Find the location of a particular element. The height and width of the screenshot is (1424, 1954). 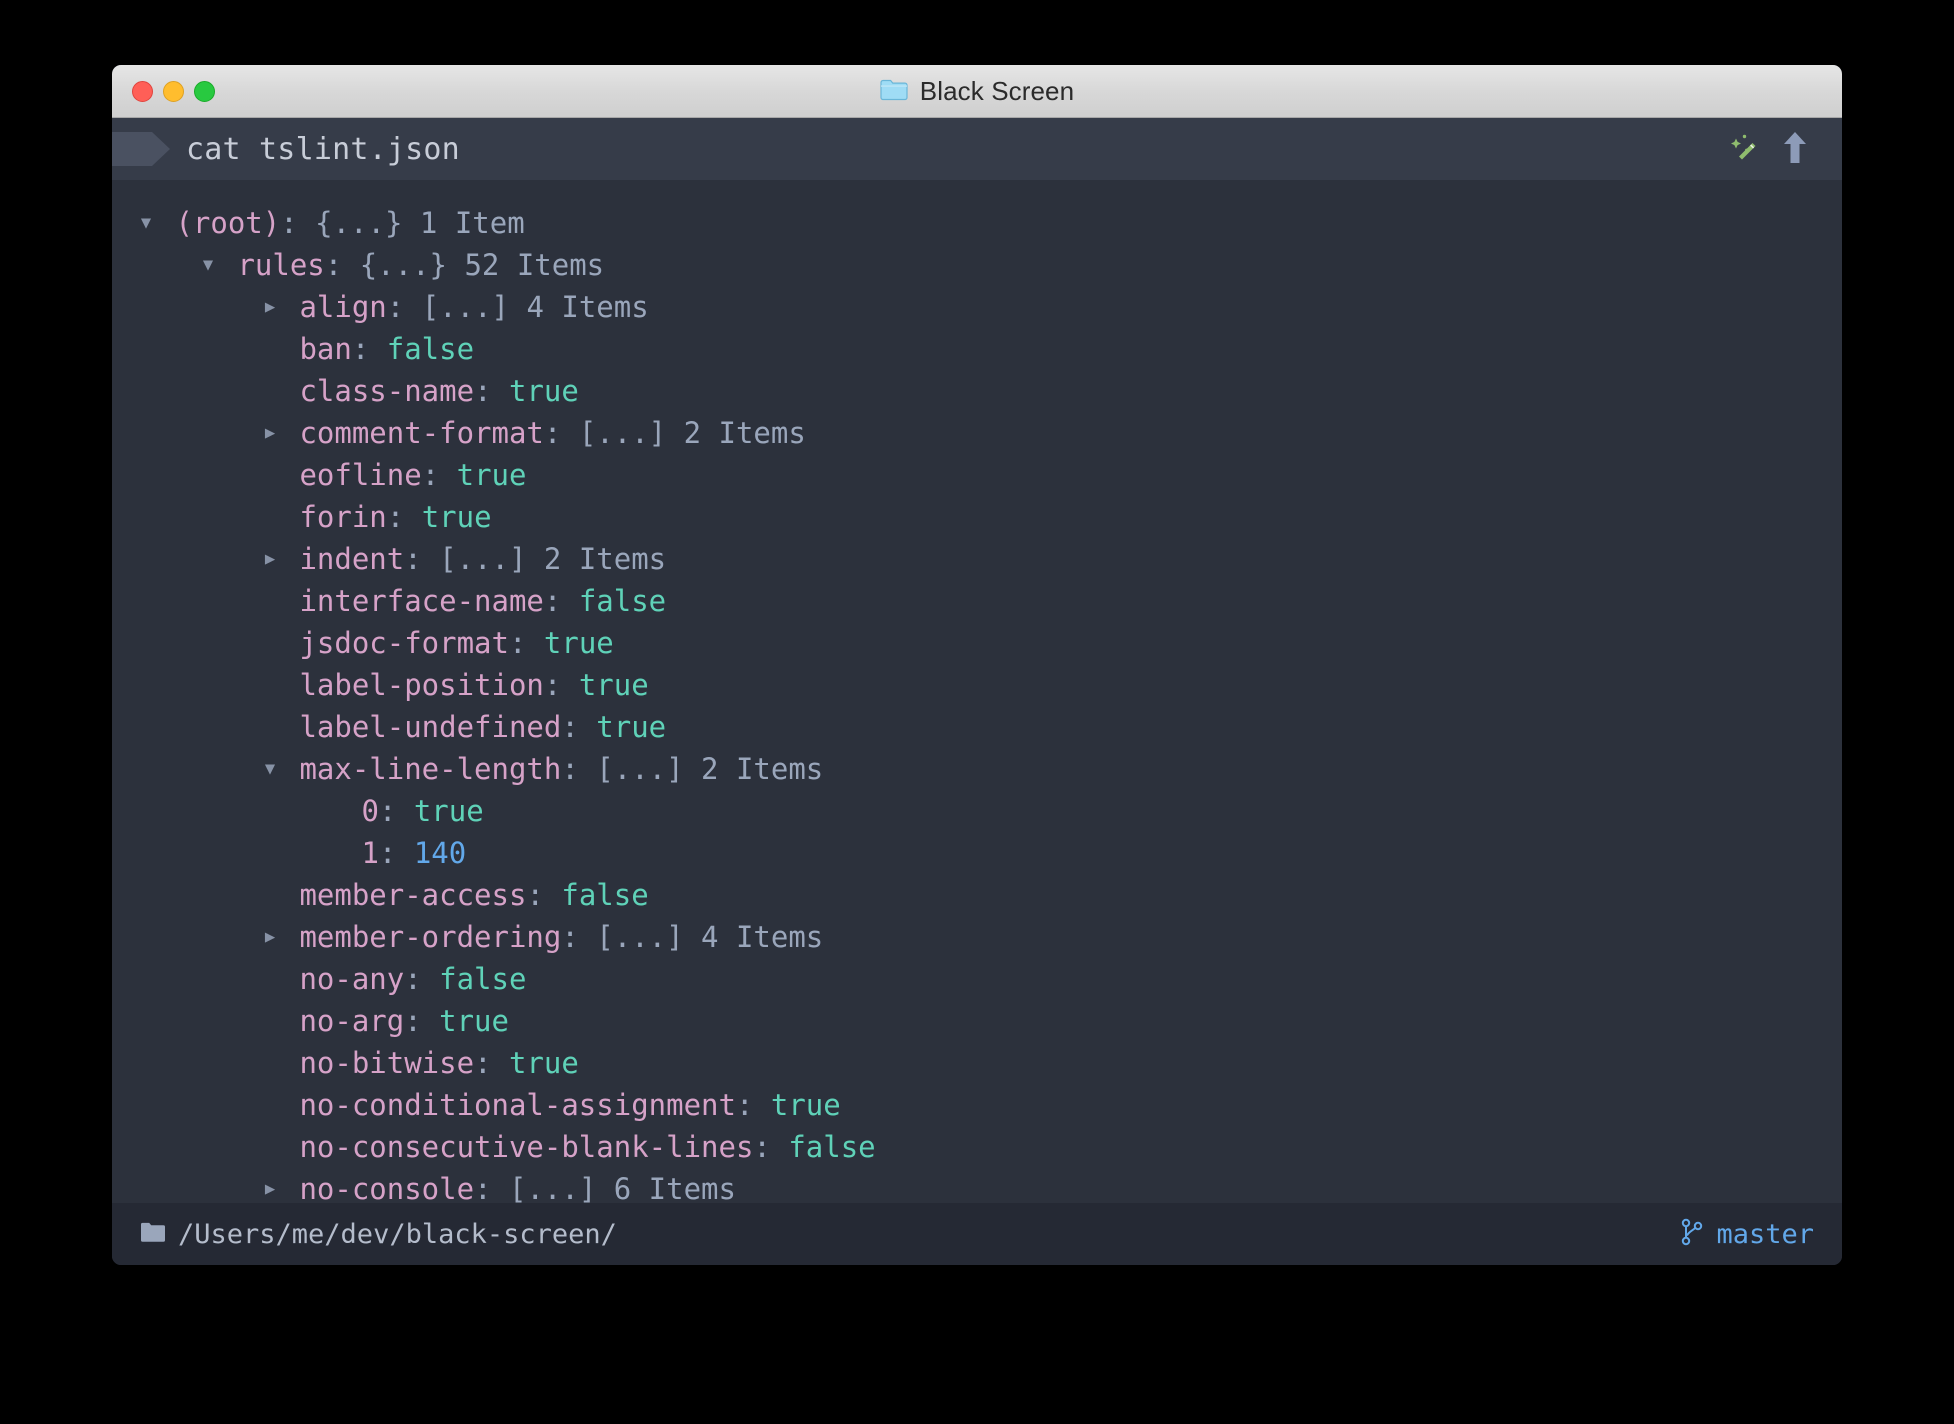

json-tree-row: ▶ no-bitwise: true is located at coordinates (977, 1063).